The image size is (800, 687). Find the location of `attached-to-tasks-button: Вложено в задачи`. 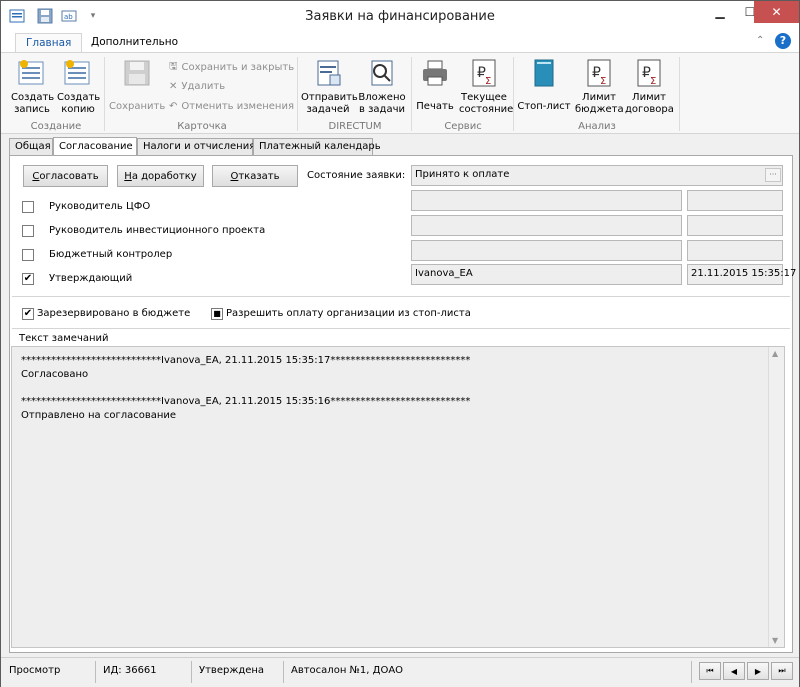

attached-to-tasks-button: Вложено в задачи is located at coordinates (382, 86).